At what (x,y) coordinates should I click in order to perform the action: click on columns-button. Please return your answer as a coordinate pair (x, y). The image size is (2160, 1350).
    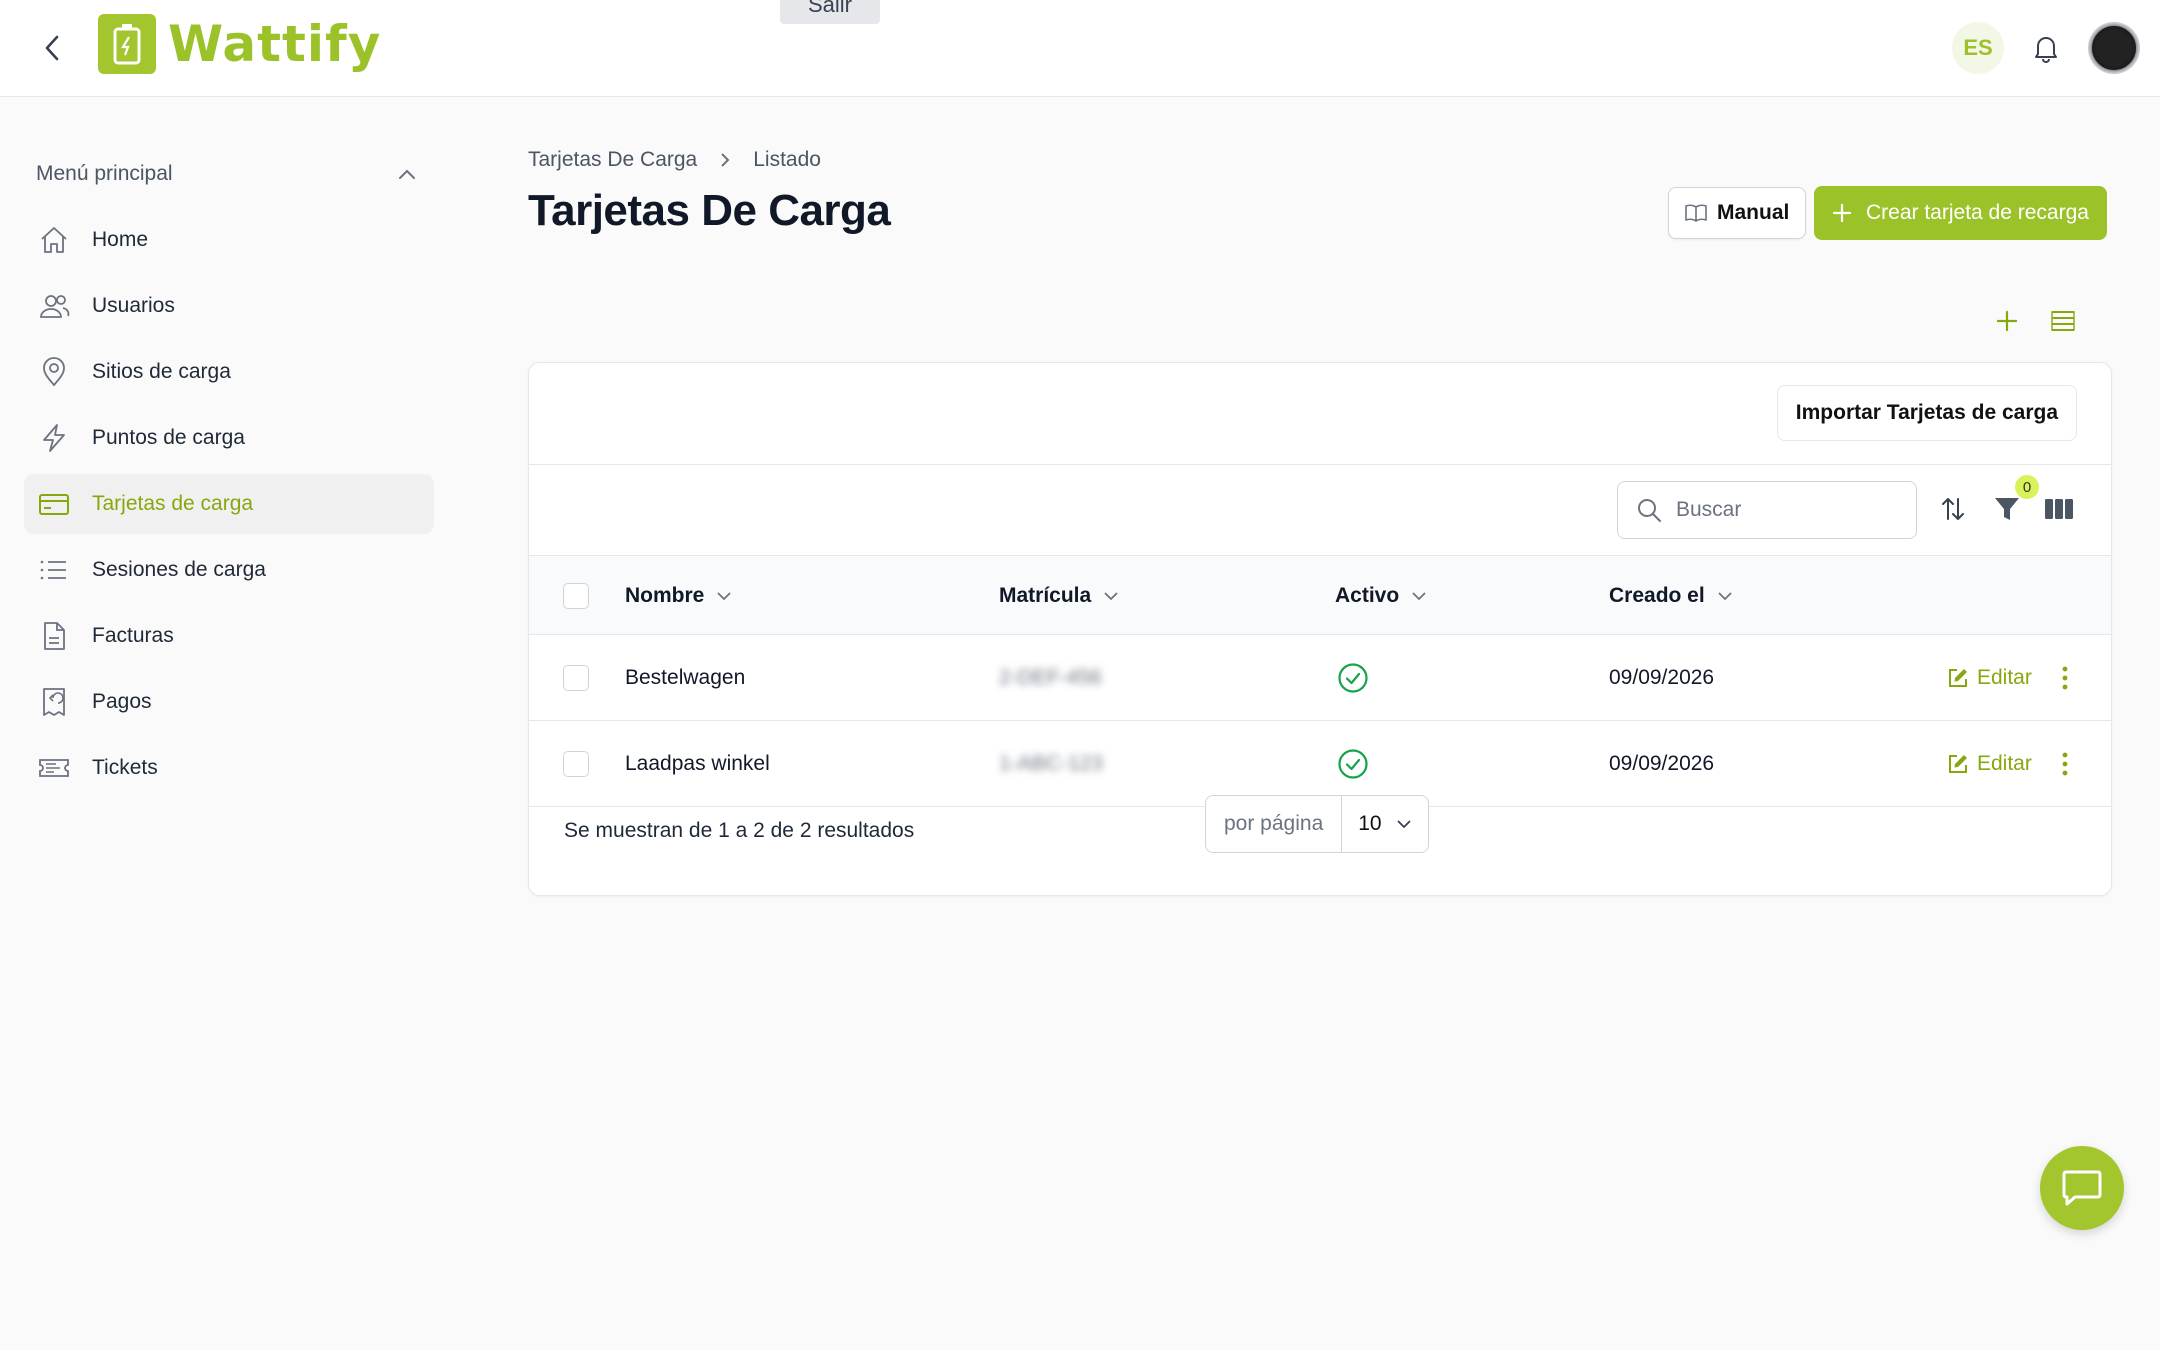
    Looking at the image, I should click on (2059, 509).